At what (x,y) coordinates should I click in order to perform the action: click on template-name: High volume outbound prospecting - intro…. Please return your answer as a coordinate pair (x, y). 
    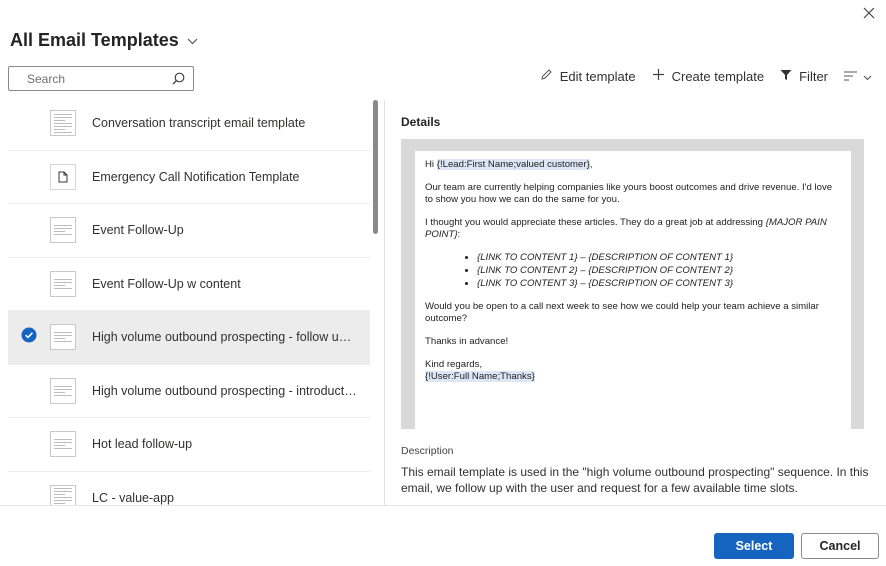
    Looking at the image, I should click on (225, 390).